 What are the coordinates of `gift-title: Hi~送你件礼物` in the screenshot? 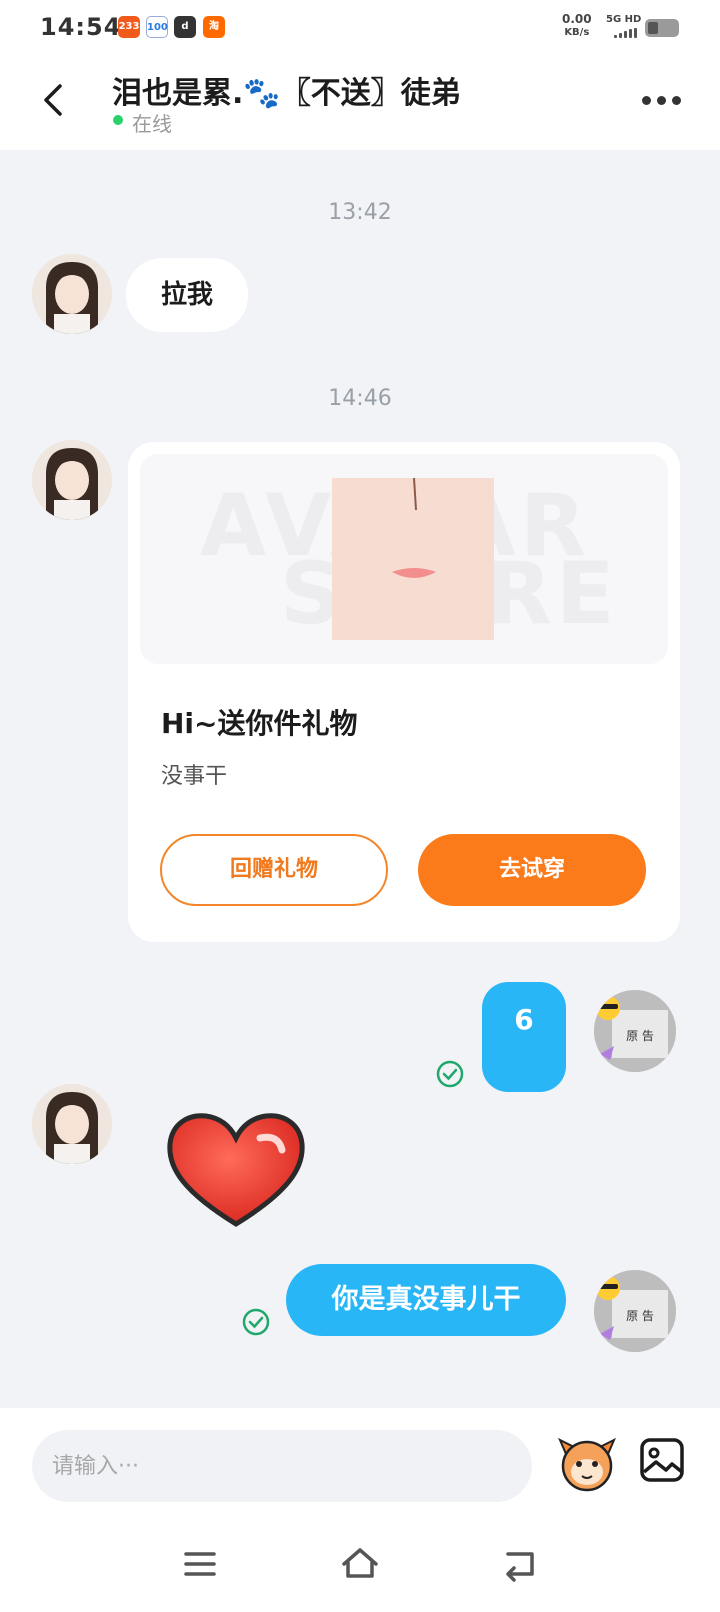 It's located at (259, 723).